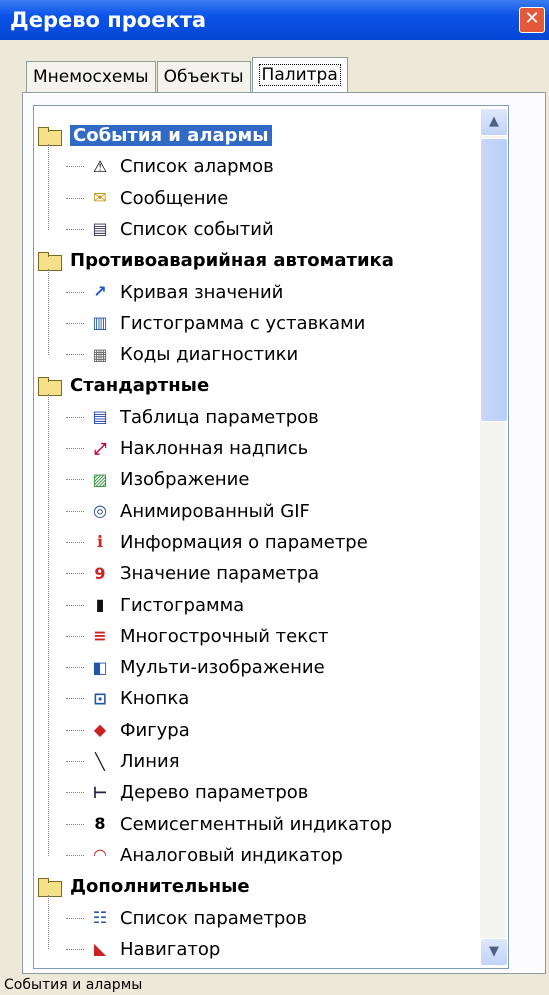 The width and height of the screenshot is (549, 995). Describe the element at coordinates (100, 730) in the screenshot. I see `shape-icon: ◆` at that location.